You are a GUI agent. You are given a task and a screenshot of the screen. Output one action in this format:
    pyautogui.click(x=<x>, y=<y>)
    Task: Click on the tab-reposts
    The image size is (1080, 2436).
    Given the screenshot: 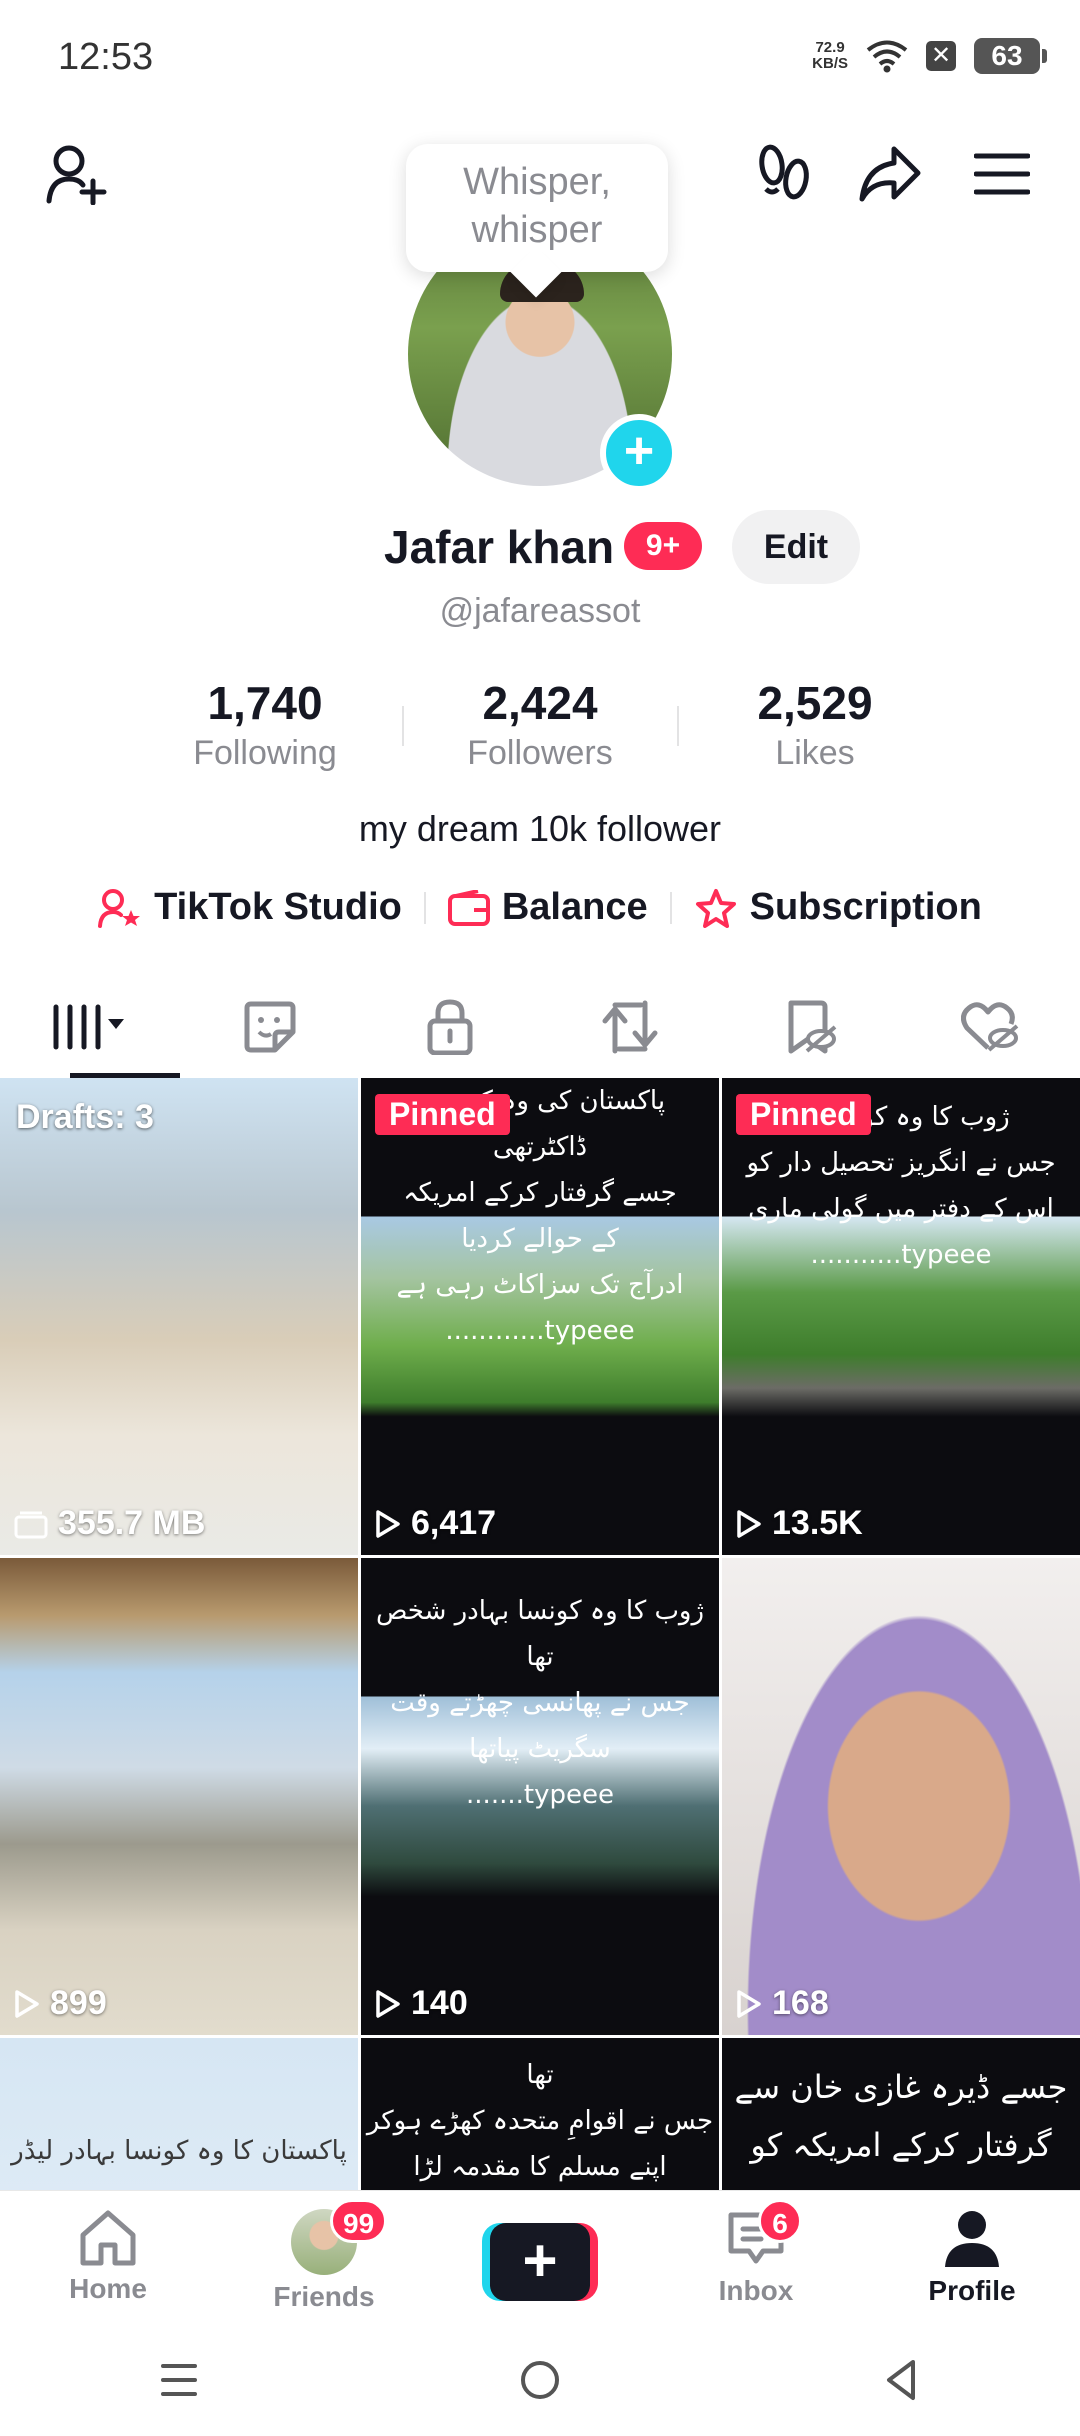 What is the action you would take?
    pyautogui.click(x=630, y=1027)
    